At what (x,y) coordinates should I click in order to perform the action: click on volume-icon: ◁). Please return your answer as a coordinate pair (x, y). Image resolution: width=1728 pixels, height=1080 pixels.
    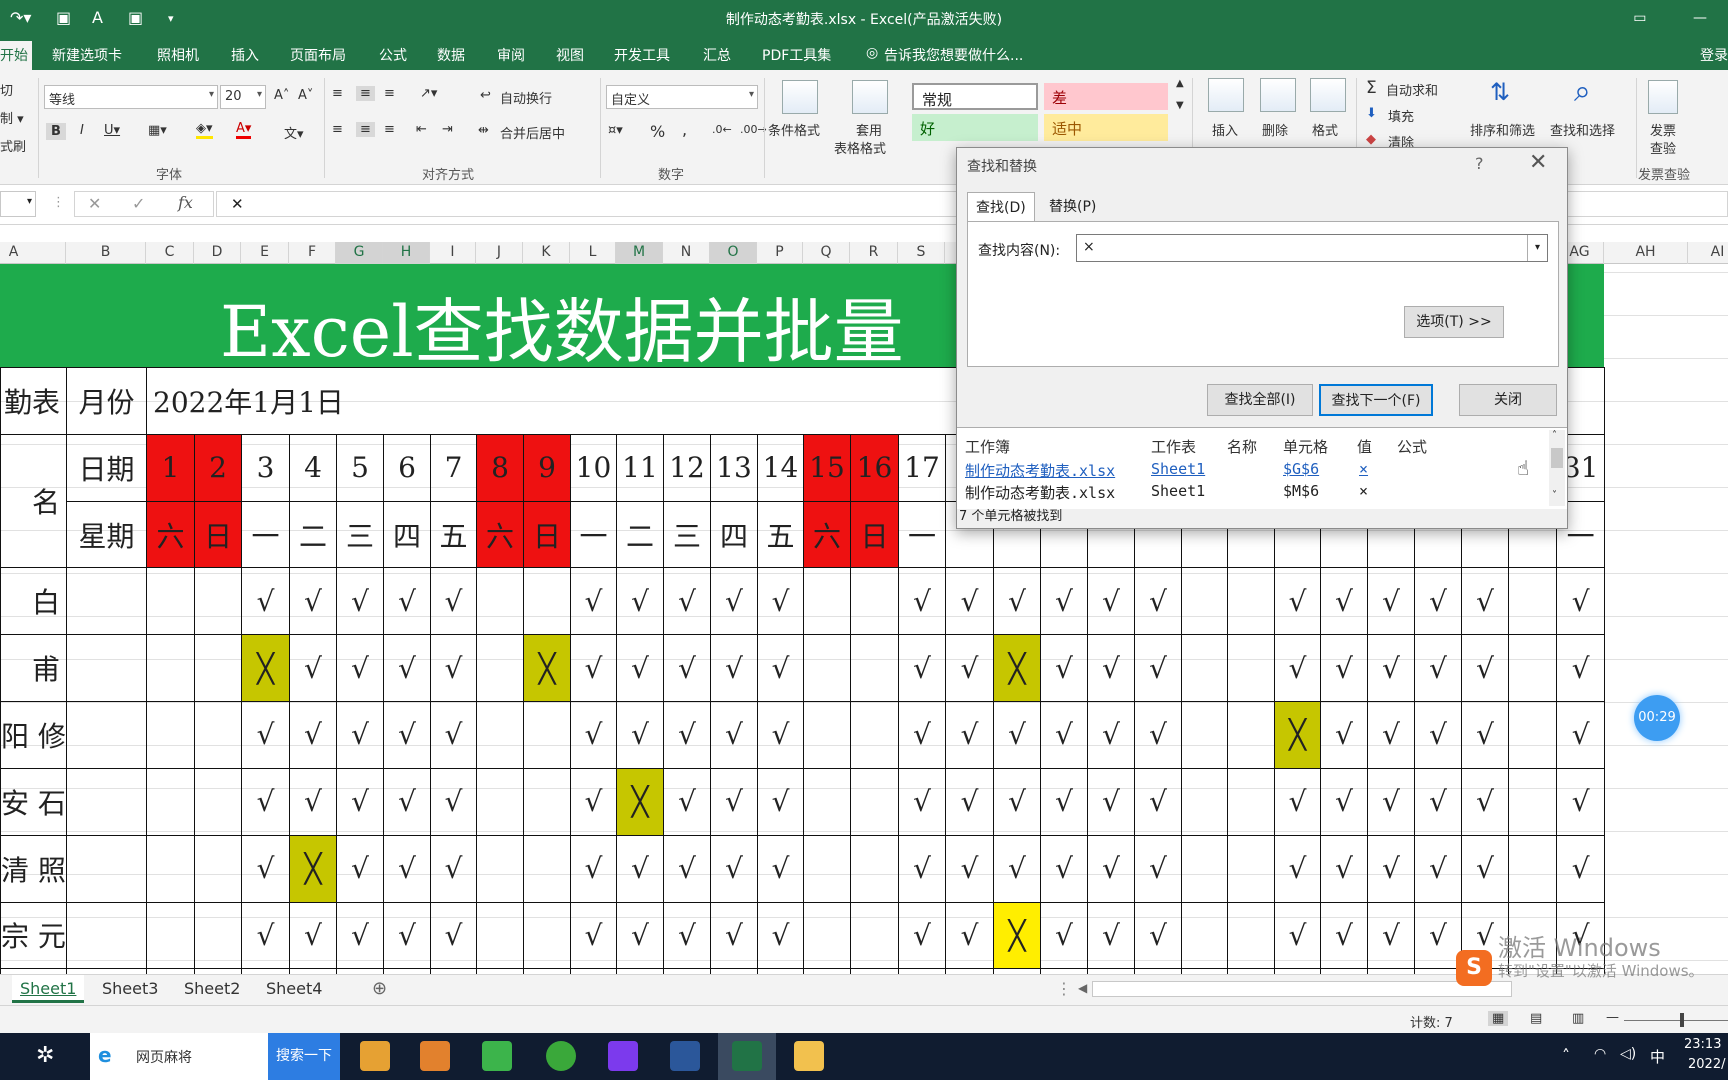
    Looking at the image, I should click on (1628, 1054).